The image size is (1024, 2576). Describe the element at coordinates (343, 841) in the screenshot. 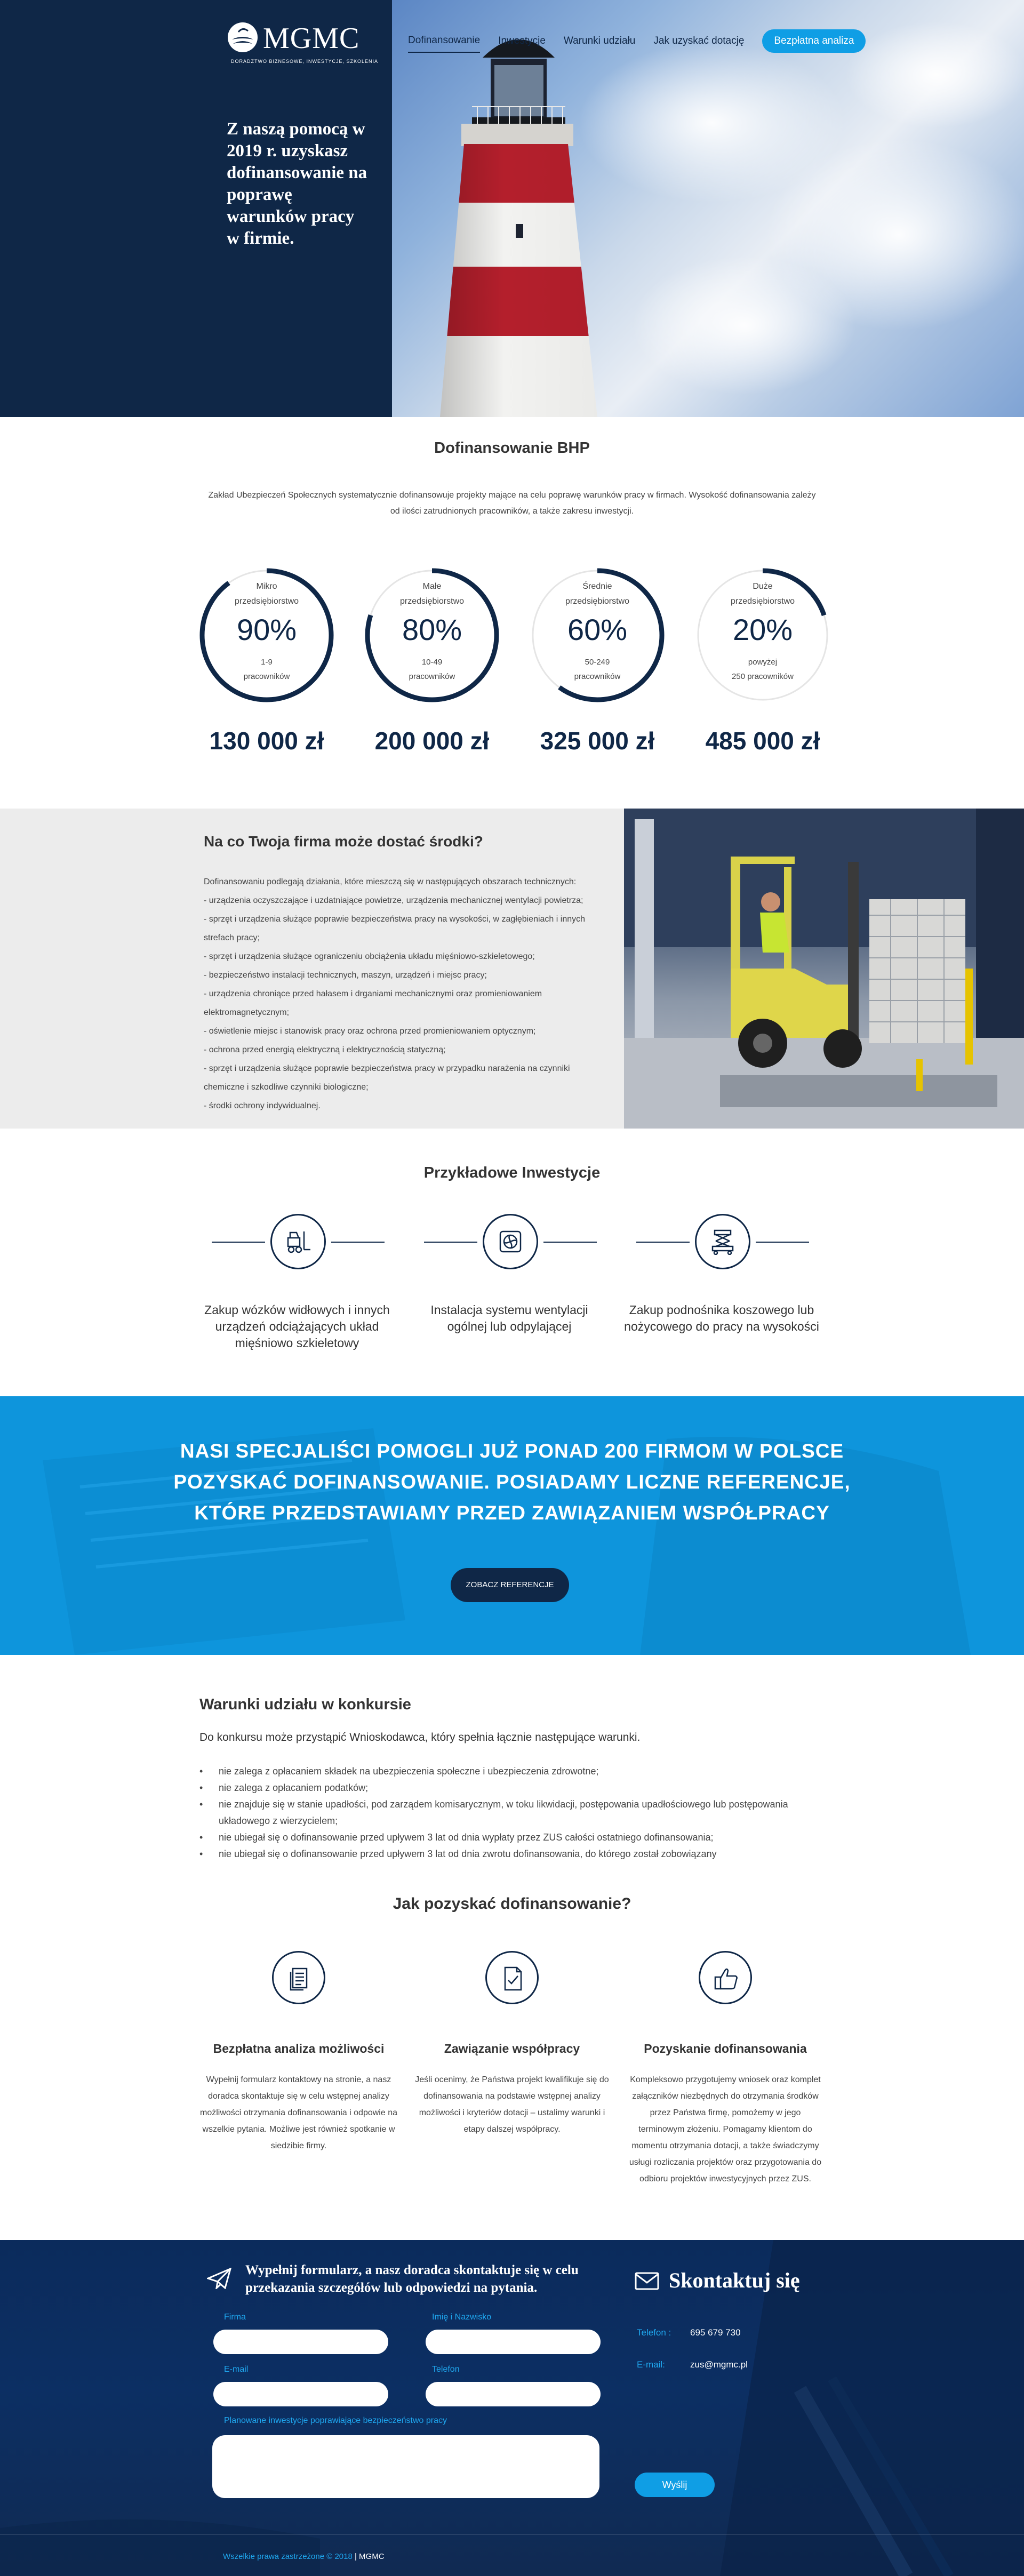

I see `funding-areas-title: Na co Twoja firma może dostać środki?` at that location.